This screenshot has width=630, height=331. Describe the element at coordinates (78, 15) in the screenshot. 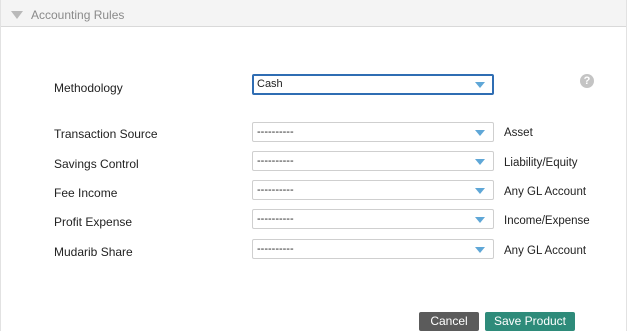

I see `section-title: Accounting Rules` at that location.